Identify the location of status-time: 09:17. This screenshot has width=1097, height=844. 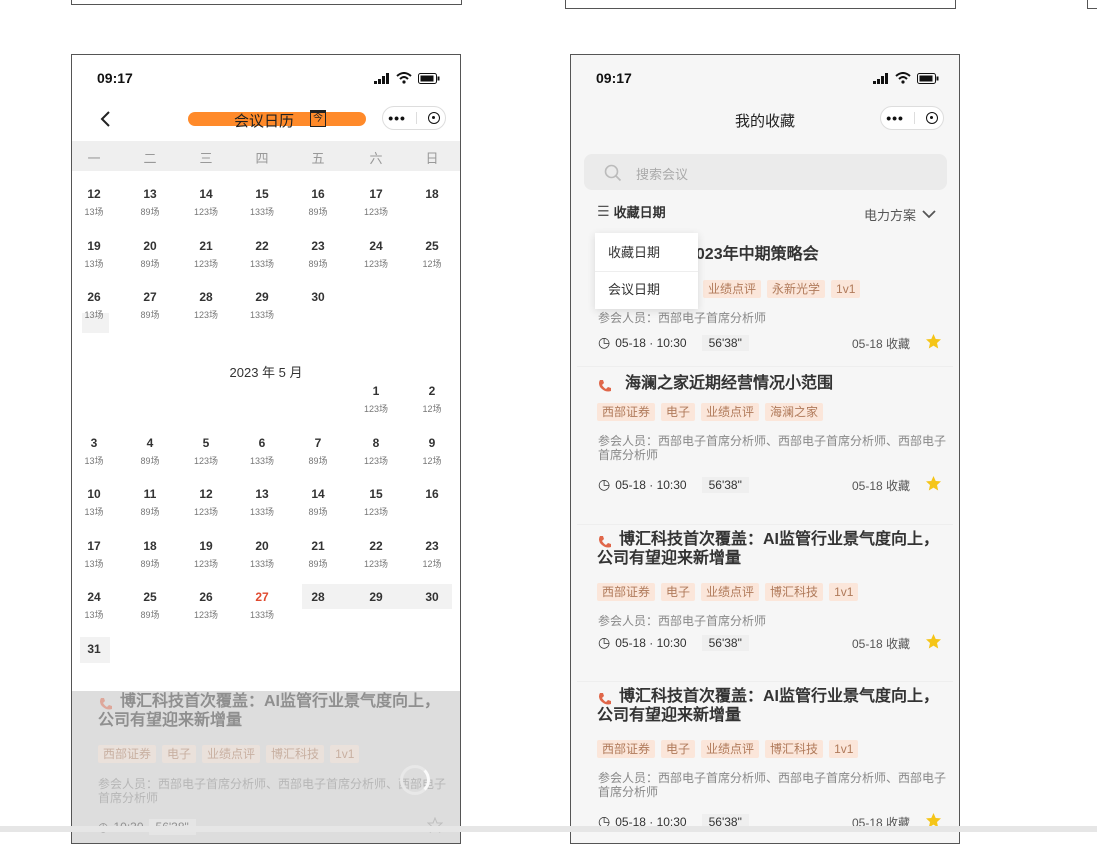
(115, 78).